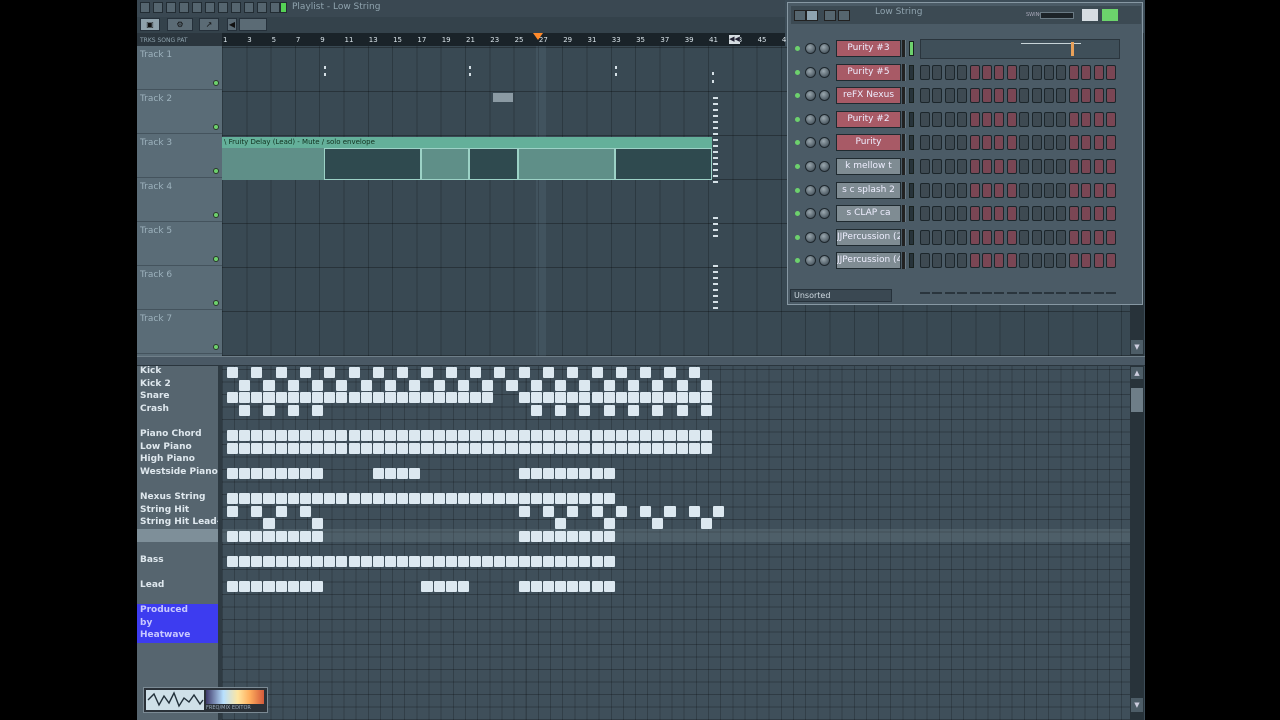 This screenshot has height=720, width=1280. What do you see at coordinates (810, 261) in the screenshot?
I see `pan-knob` at bounding box center [810, 261].